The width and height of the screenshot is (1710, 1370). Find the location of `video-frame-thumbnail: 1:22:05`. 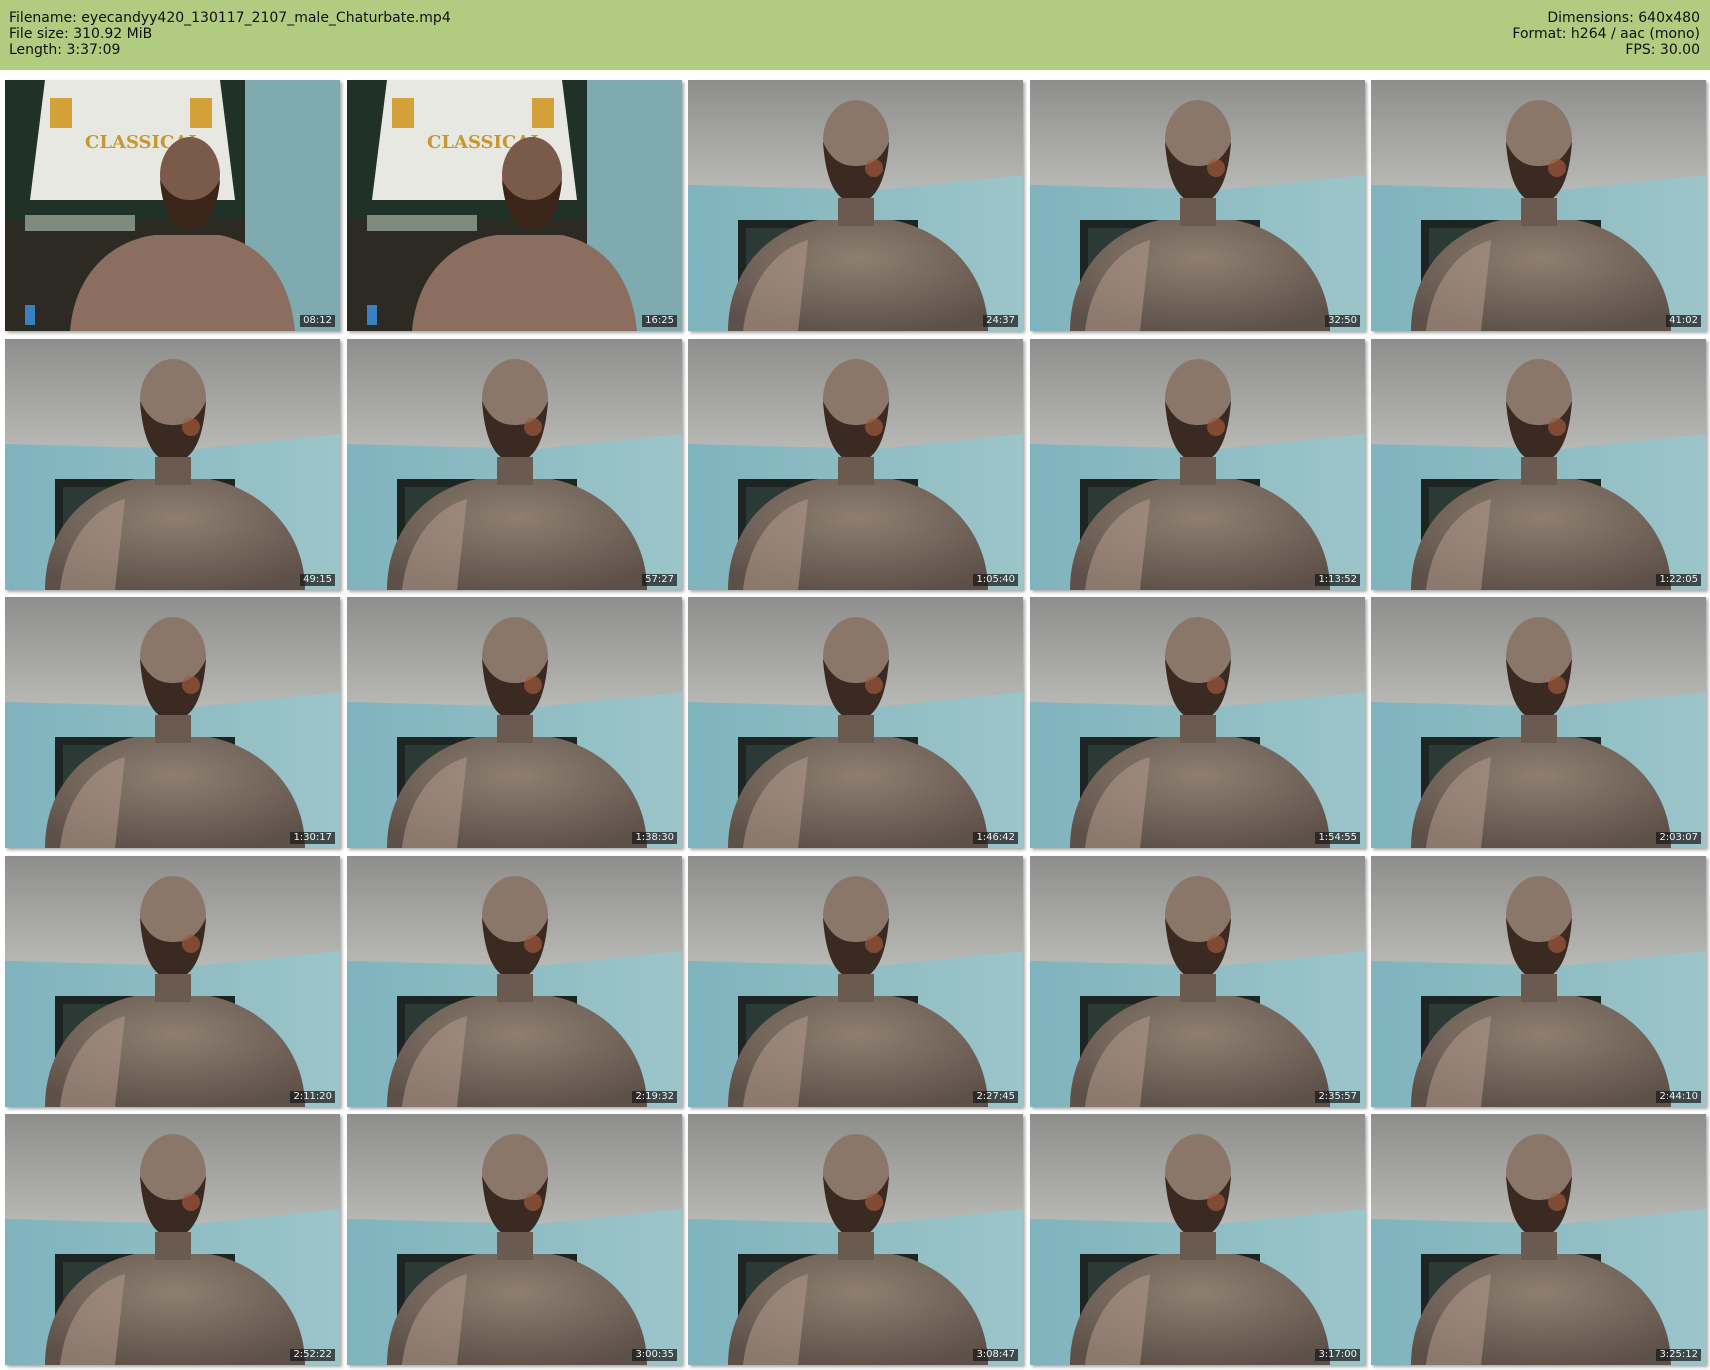

video-frame-thumbnail: 1:22:05 is located at coordinates (1538, 464).